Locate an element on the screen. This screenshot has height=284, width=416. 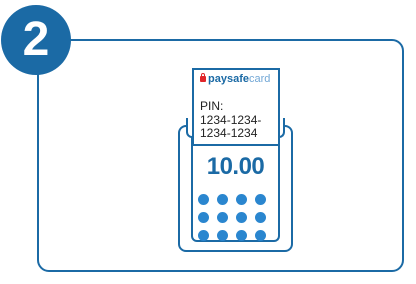
pin-value: 1234-1234- 1234-1234 is located at coordinates (231, 126).